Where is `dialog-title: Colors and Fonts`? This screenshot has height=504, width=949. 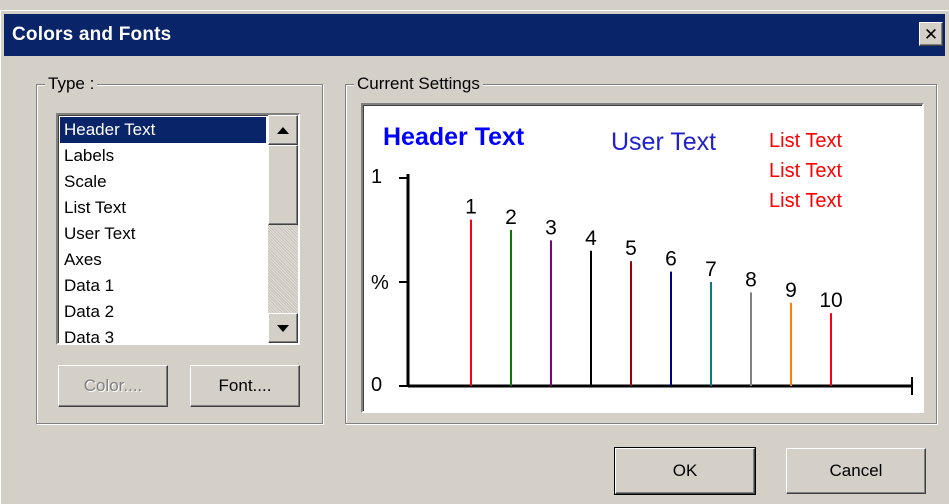
dialog-title: Colors and Fonts is located at coordinates (92, 34).